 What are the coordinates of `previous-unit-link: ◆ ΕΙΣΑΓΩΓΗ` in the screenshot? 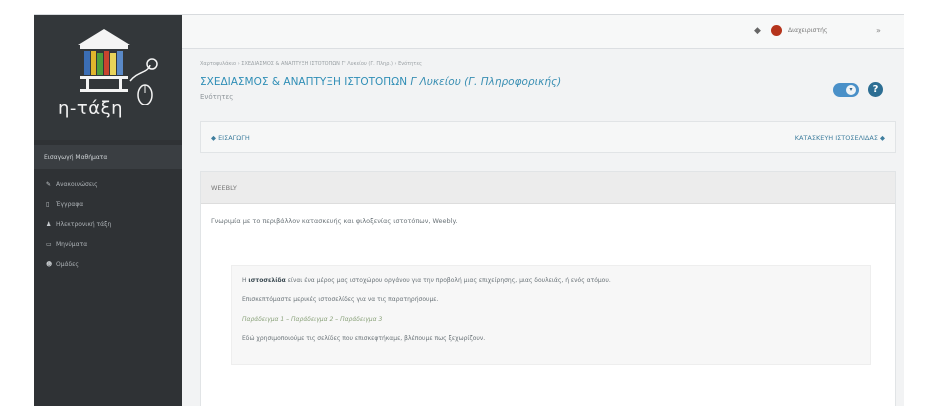 It's located at (230, 138).